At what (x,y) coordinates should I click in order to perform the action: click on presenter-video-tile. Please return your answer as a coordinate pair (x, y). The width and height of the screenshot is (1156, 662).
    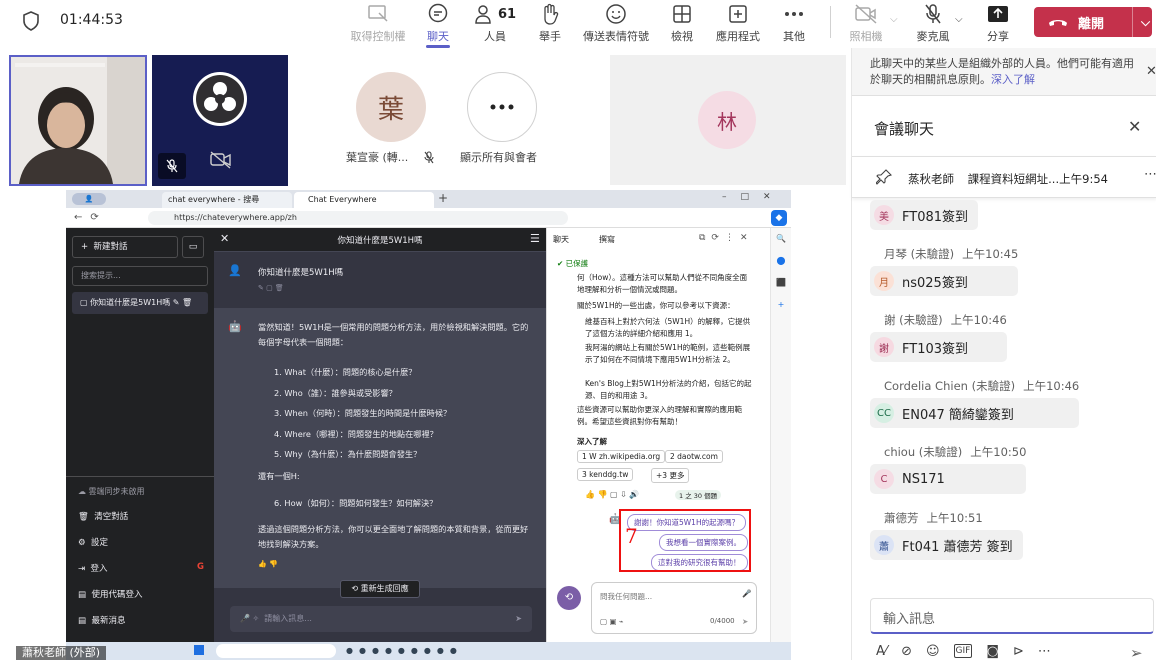
    Looking at the image, I should click on (78, 120).